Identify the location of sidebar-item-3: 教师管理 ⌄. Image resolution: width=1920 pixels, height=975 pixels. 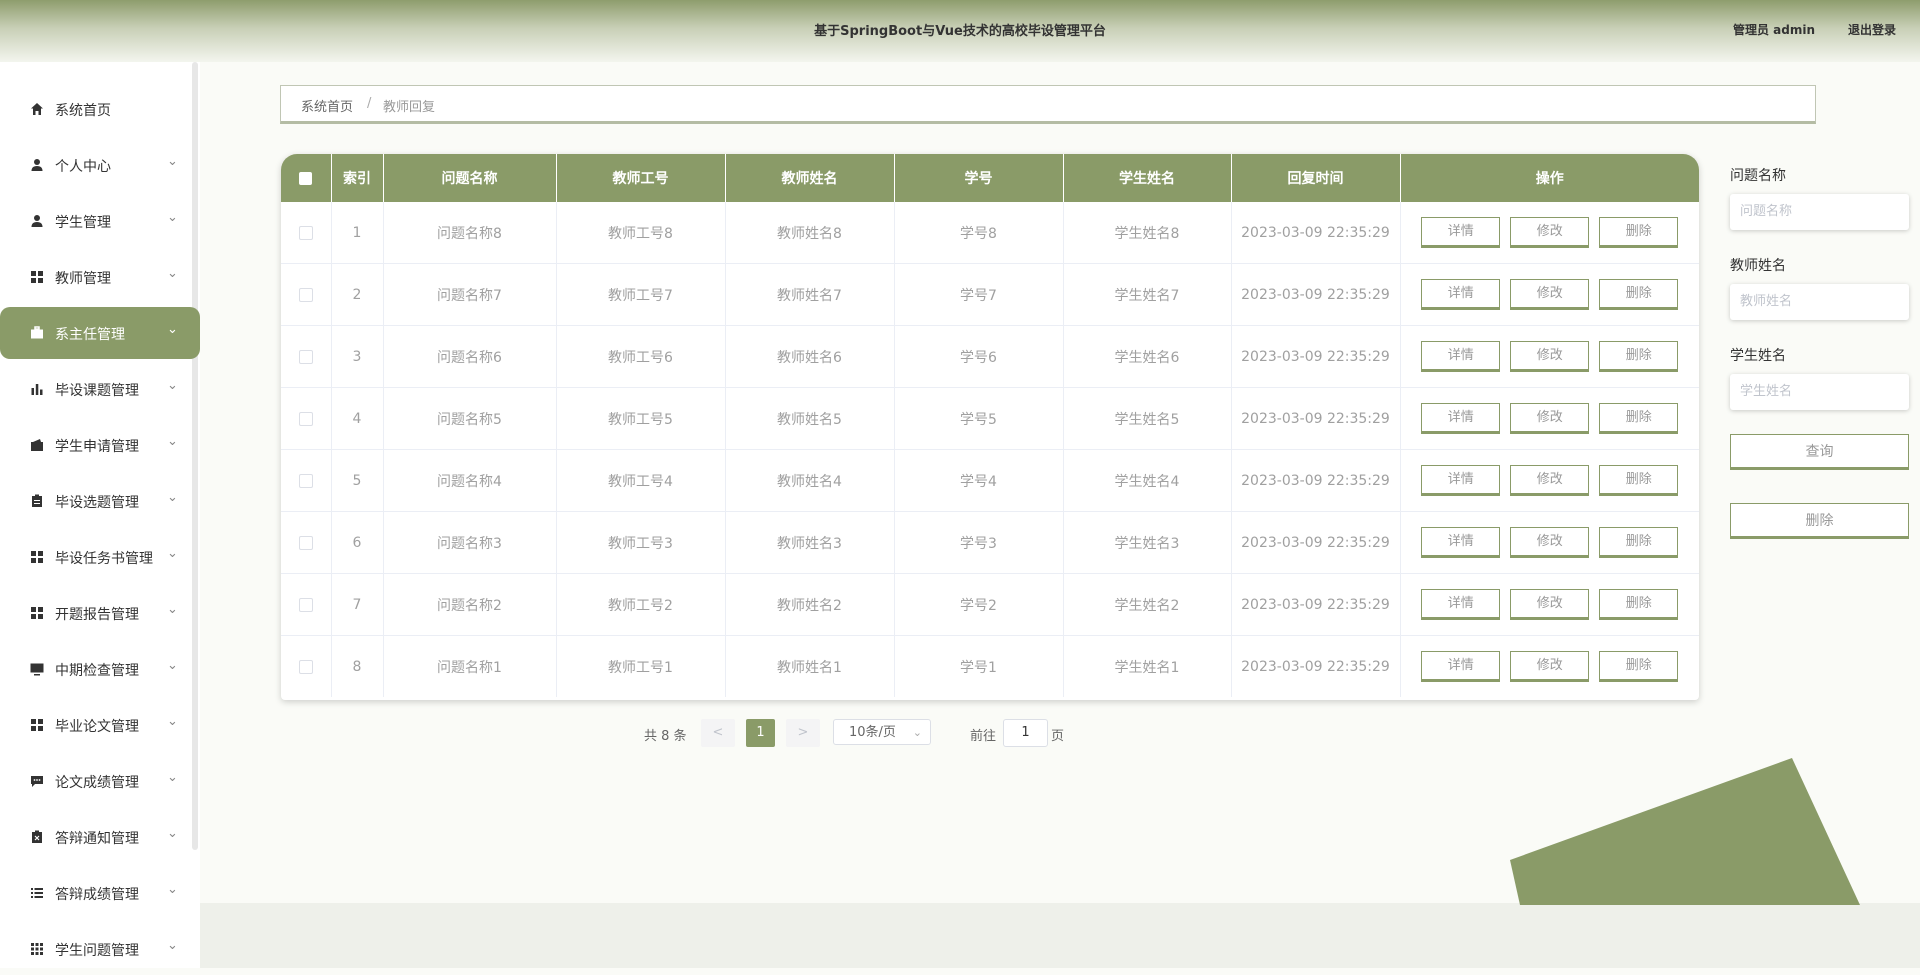
(100, 277).